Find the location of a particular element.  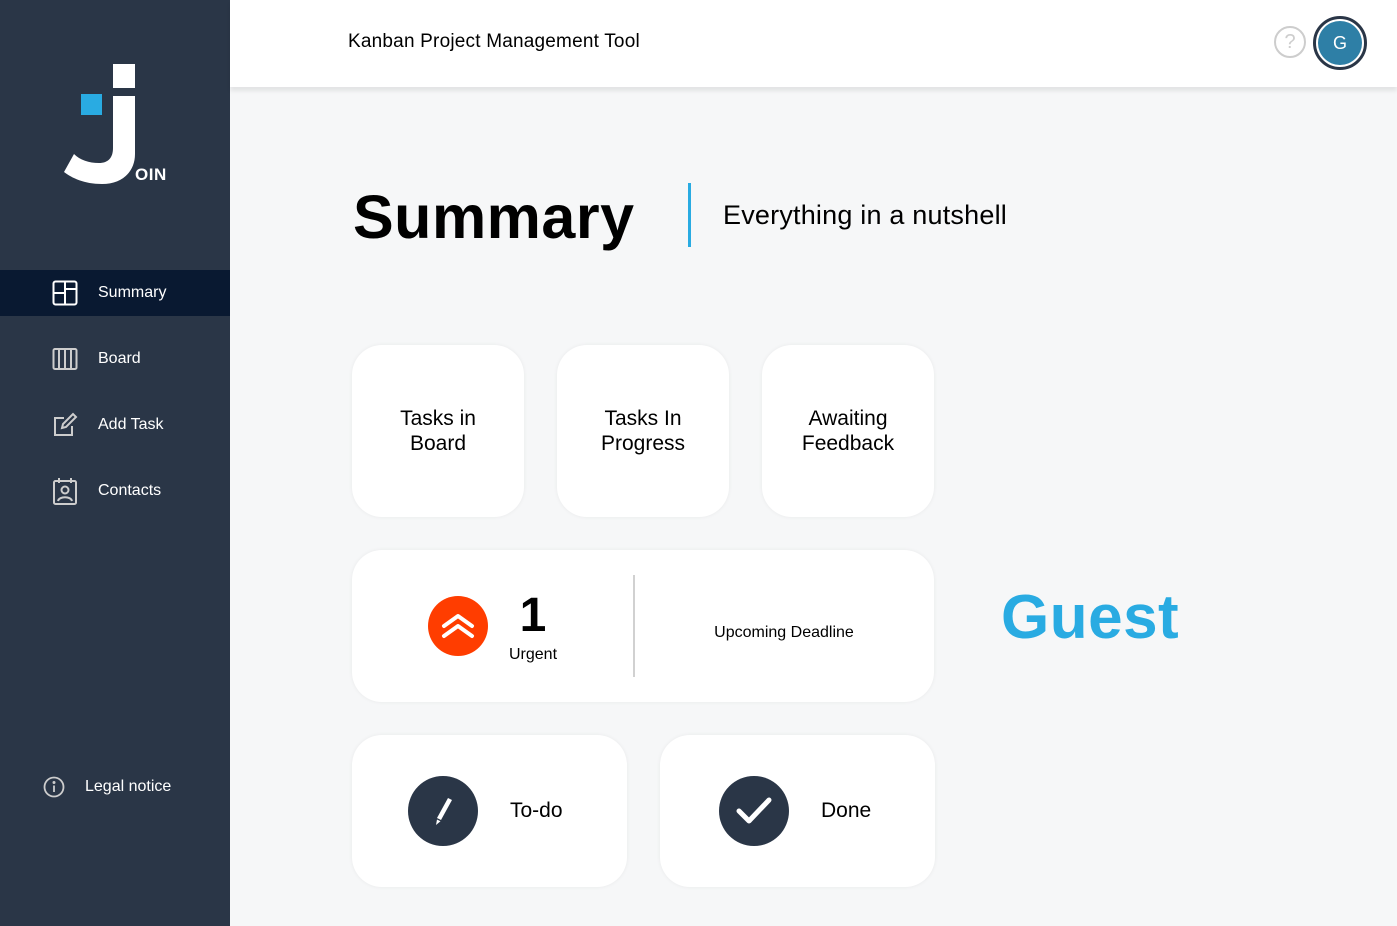

sidebar-item-contacts: Contacts is located at coordinates (115, 491).